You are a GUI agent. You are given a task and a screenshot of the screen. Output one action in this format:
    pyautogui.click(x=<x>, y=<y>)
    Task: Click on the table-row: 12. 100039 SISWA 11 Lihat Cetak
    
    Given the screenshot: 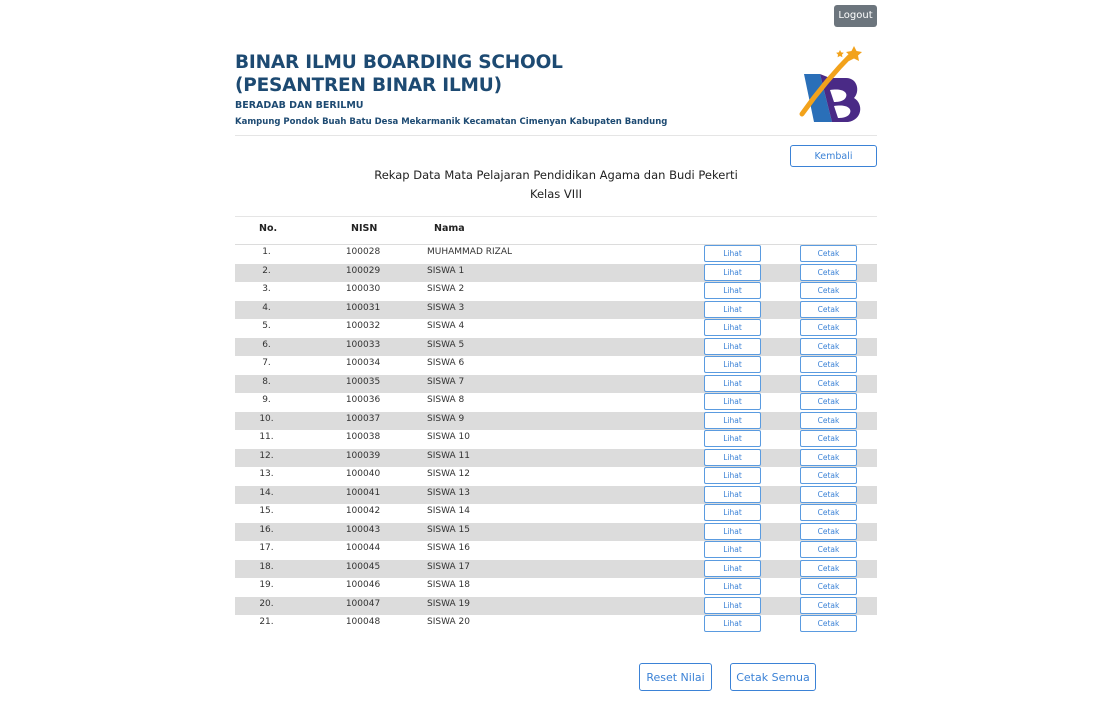 What is the action you would take?
    pyautogui.click(x=556, y=457)
    